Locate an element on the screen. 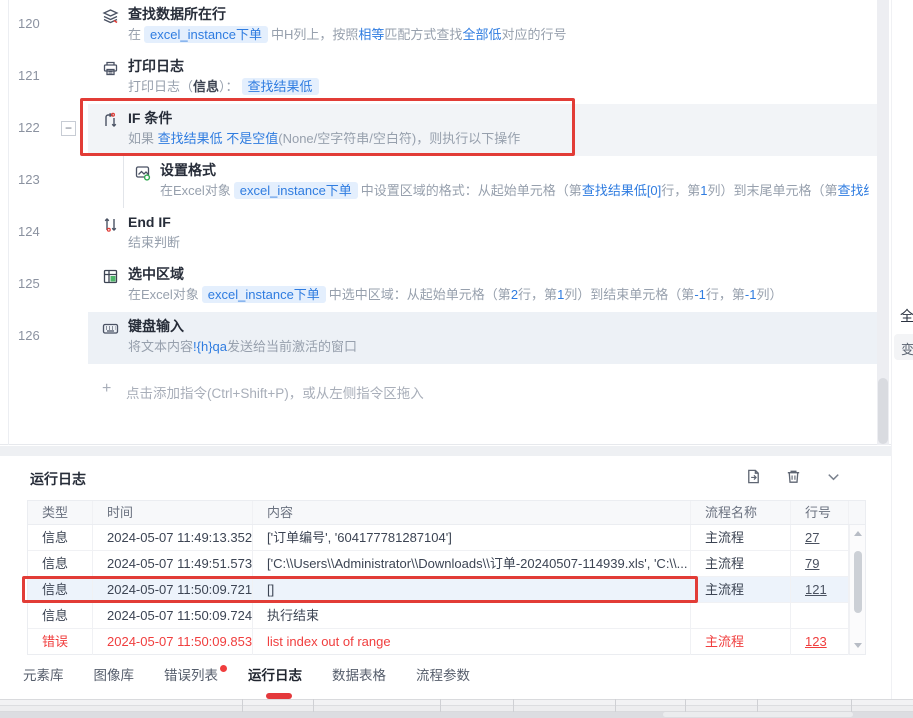 Image resolution: width=913 pixels, height=718 pixels. desc-segment: 在 is located at coordinates (135, 34).